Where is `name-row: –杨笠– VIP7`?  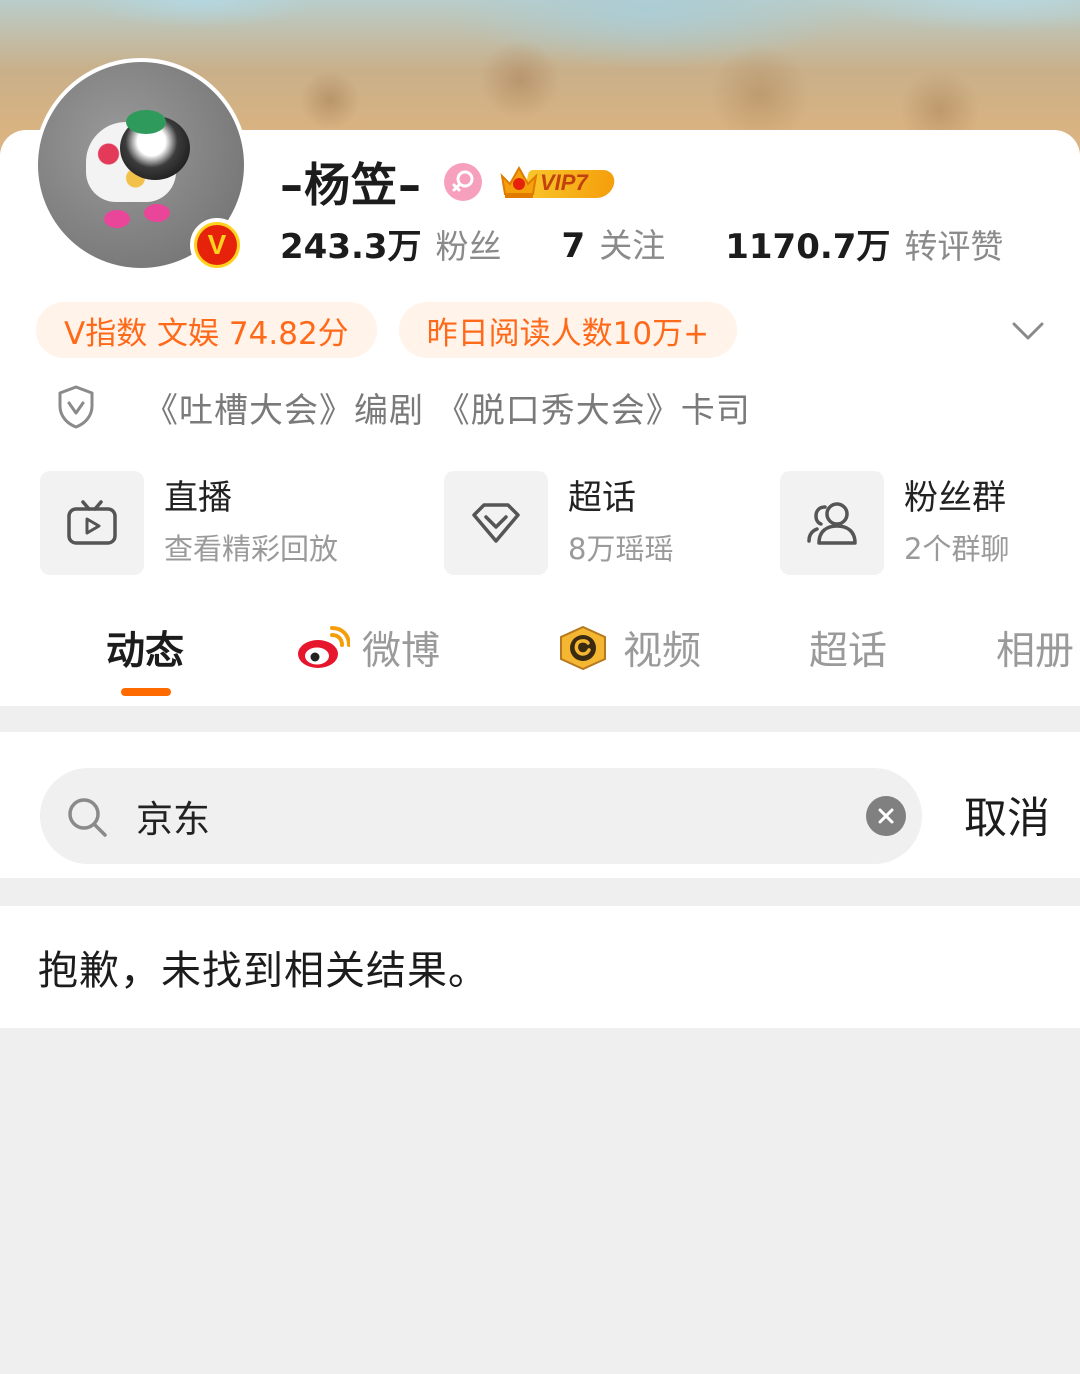
name-row: –杨笠– VIP7 is located at coordinates (448, 182).